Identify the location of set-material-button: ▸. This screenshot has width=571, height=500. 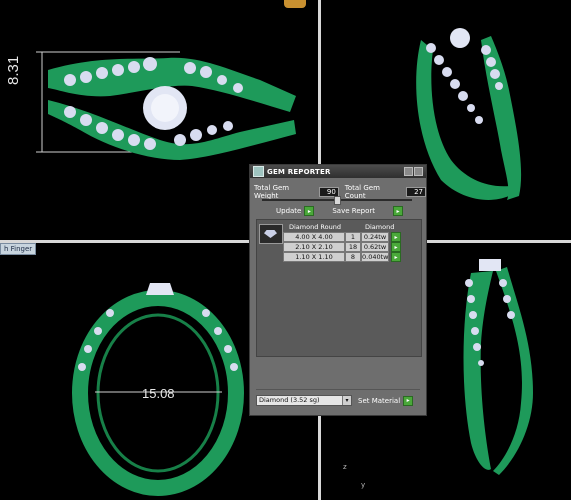
(408, 400).